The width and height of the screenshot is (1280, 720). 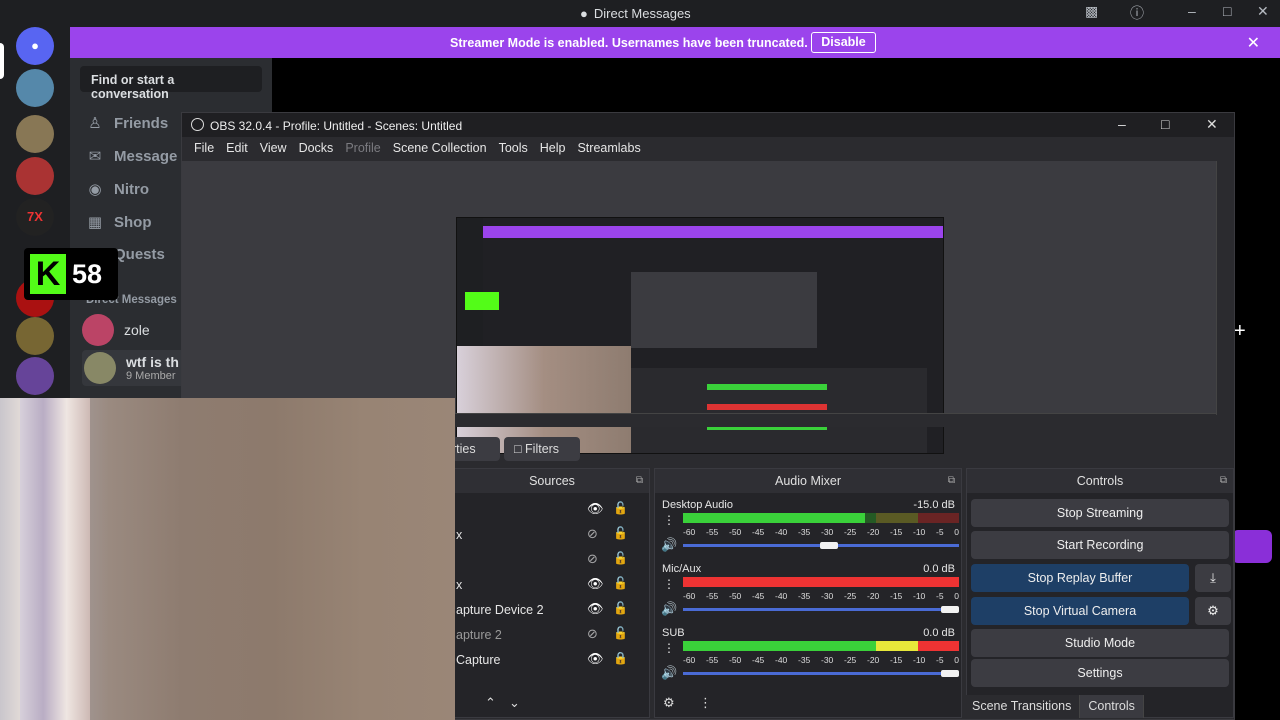 What do you see at coordinates (132, 156) in the screenshot?
I see `nav-message: ✉ Message` at bounding box center [132, 156].